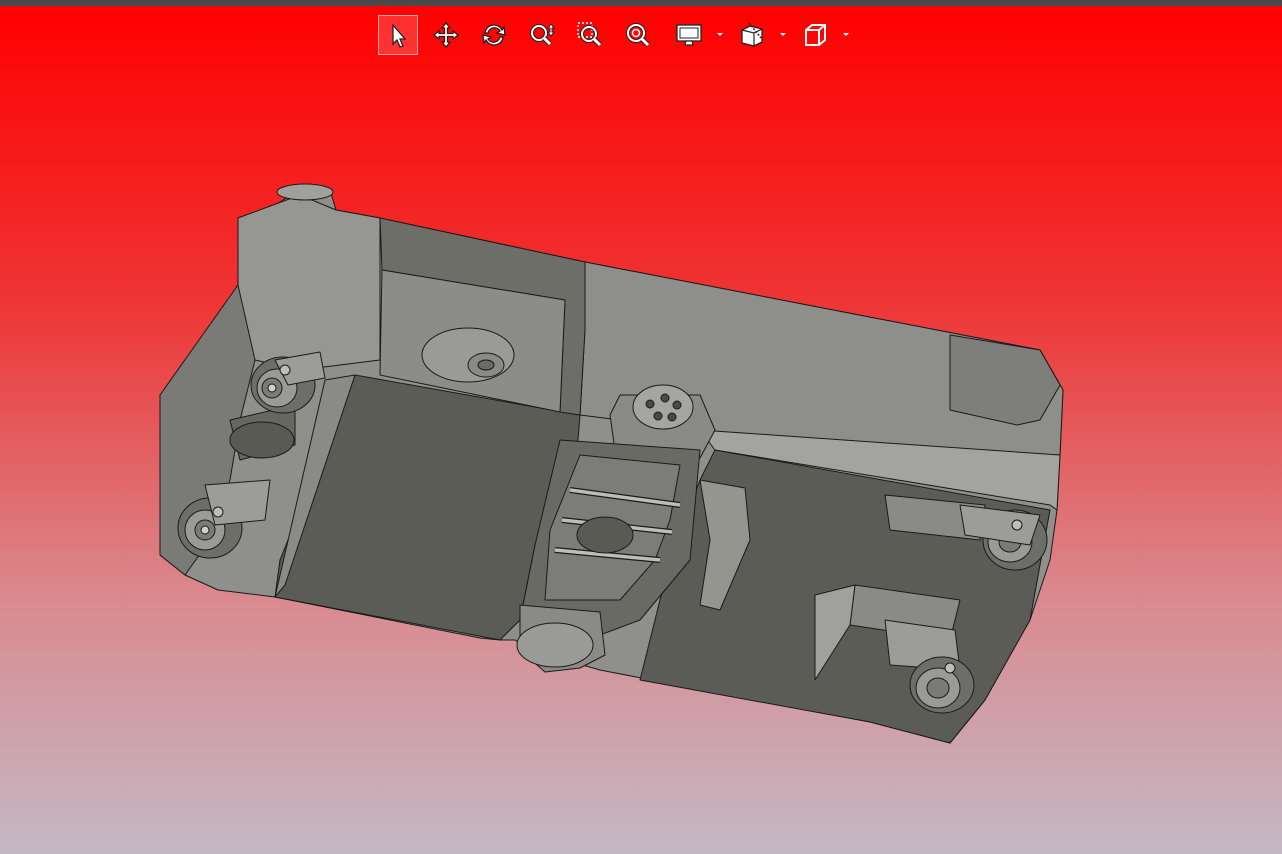  I want to click on rotate-tool-button, so click(494, 35).